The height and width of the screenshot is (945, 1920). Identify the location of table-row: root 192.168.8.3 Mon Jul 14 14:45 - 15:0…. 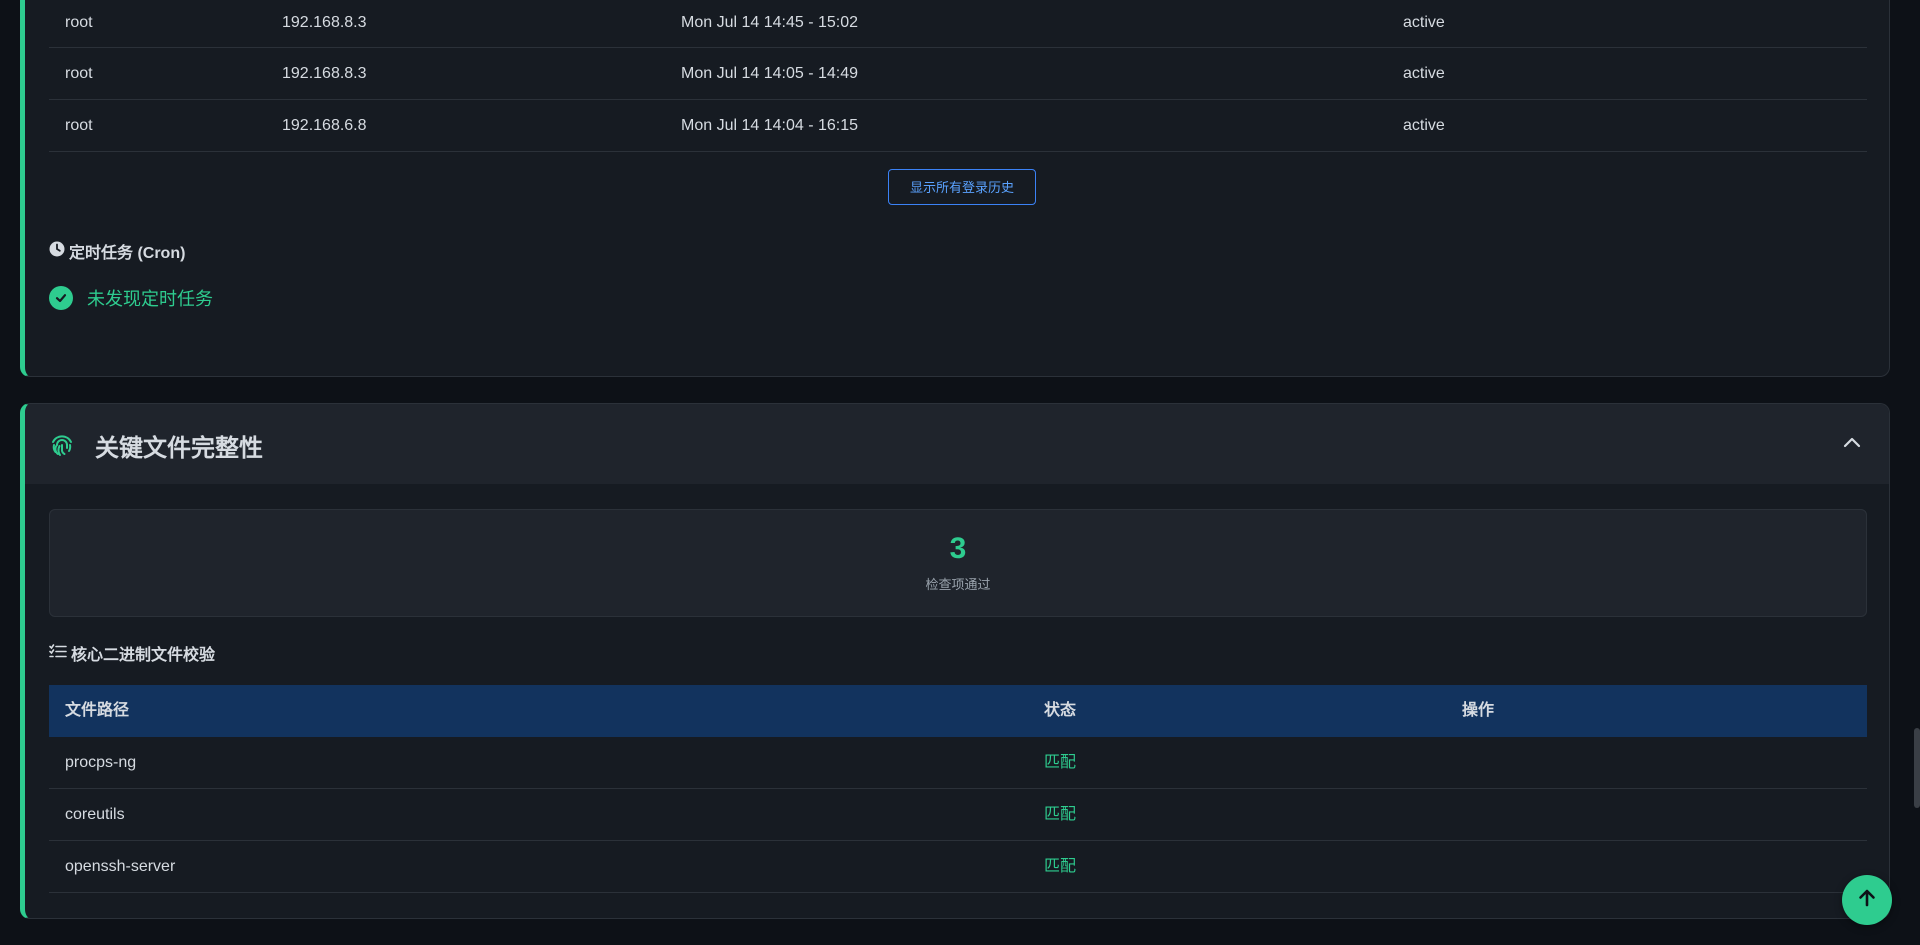
(958, 24).